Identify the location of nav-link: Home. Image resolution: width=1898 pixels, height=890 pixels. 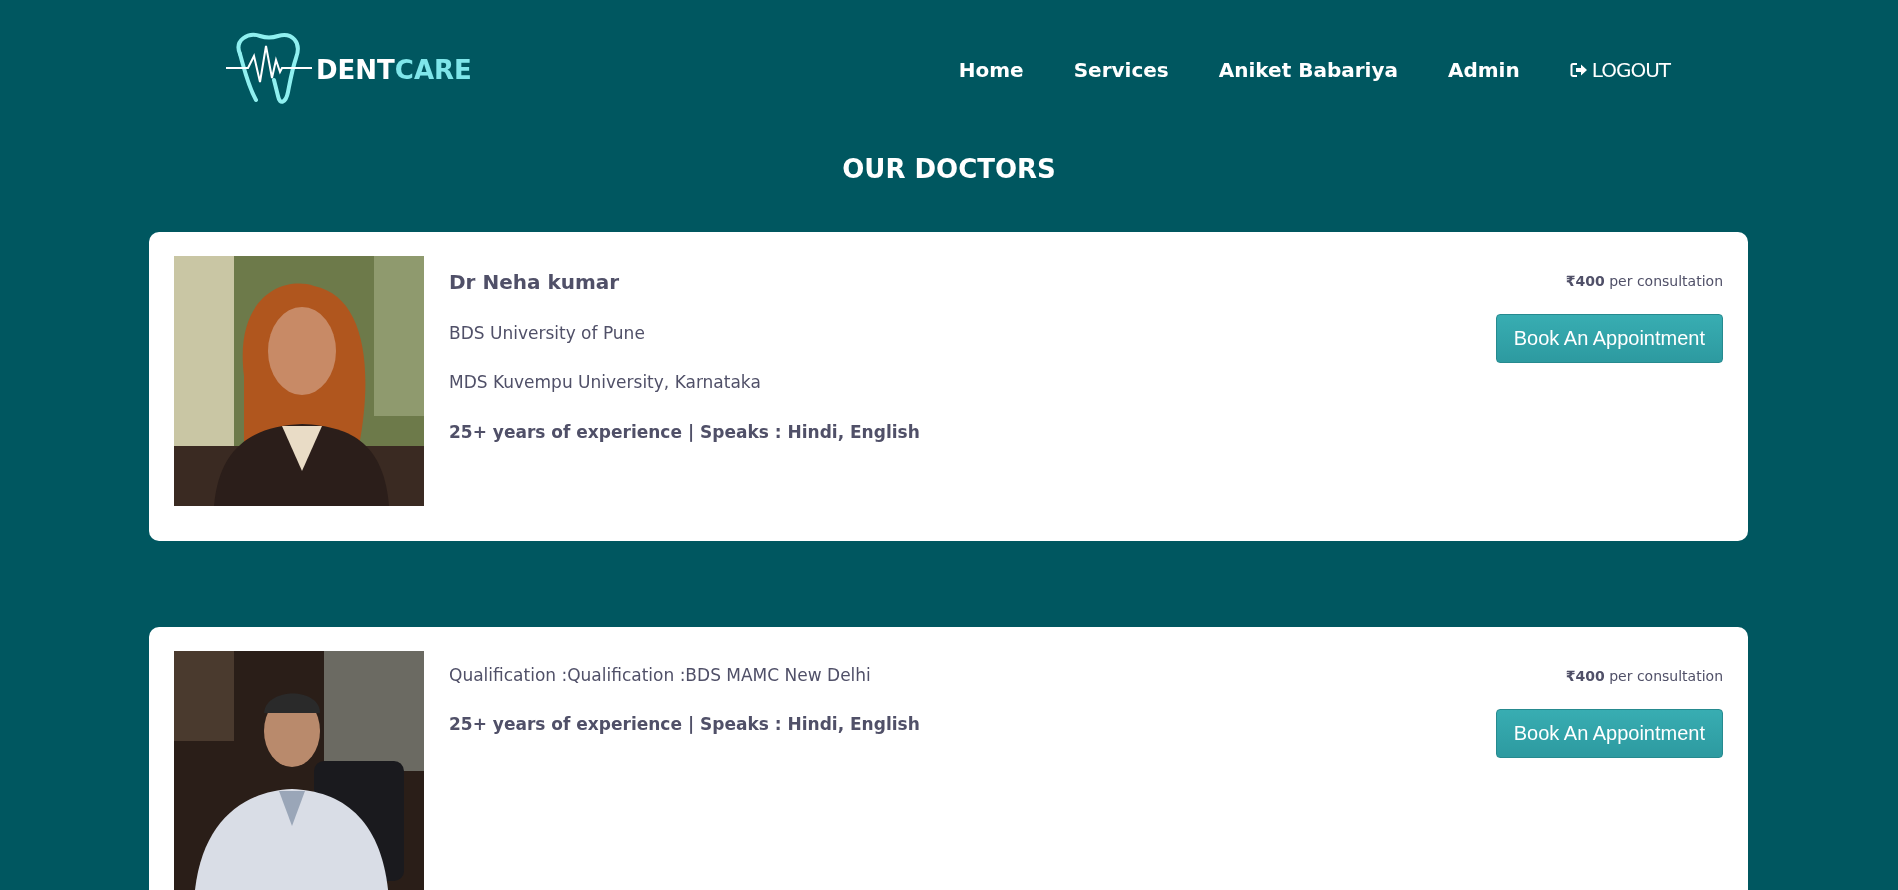
(991, 70).